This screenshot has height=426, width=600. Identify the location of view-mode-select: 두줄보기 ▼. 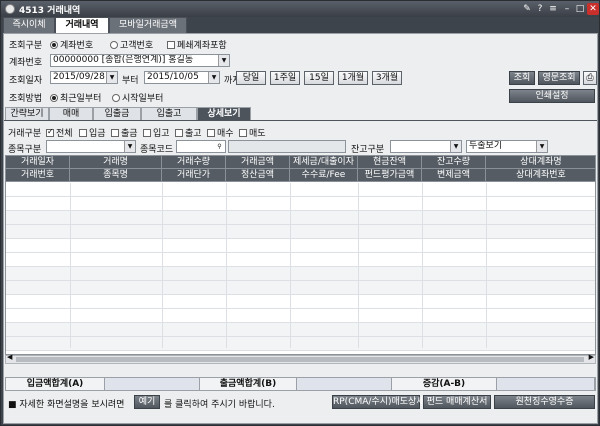
(507, 146).